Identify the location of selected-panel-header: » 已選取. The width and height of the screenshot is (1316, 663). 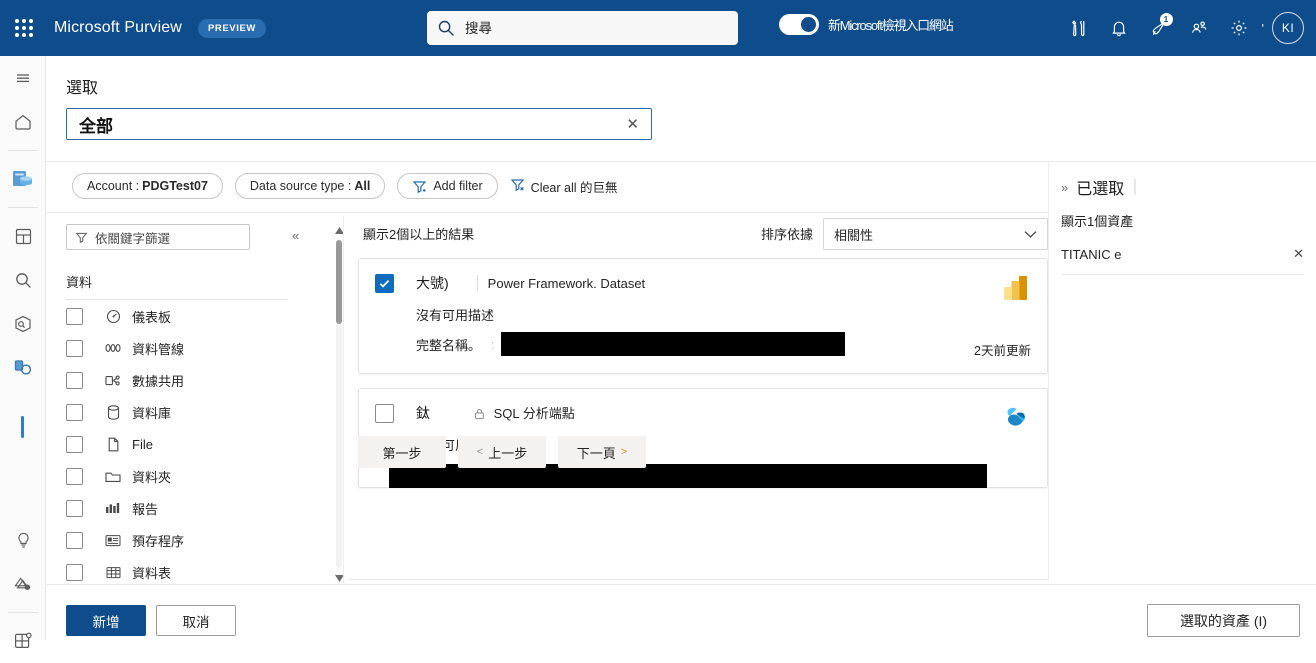
(1182, 180).